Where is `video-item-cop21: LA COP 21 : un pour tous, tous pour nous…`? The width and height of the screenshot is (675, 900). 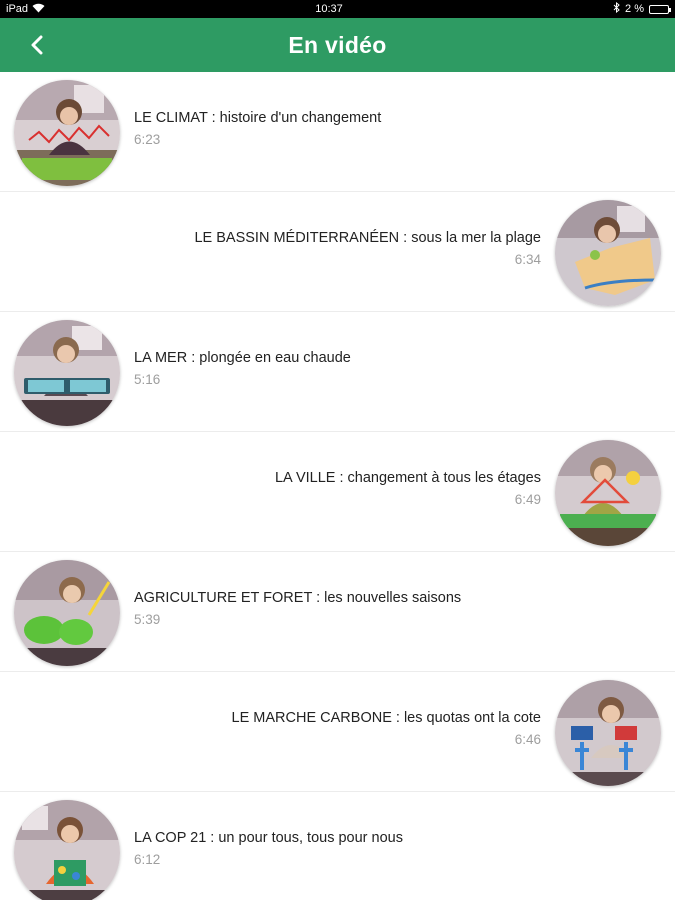 video-item-cop21: LA COP 21 : un pour tous, tous pour nous… is located at coordinates (337, 846).